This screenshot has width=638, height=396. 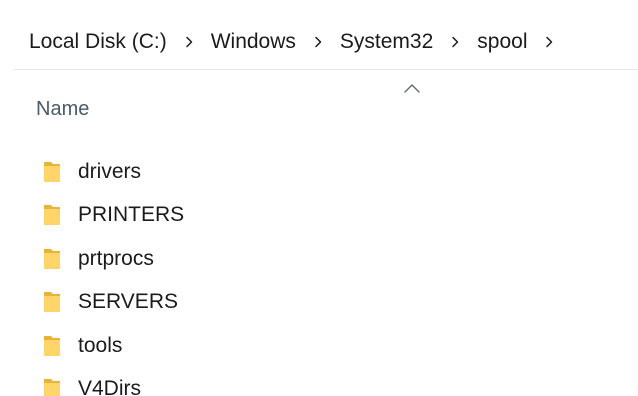 I want to click on file-name: prtprocs, so click(x=116, y=258).